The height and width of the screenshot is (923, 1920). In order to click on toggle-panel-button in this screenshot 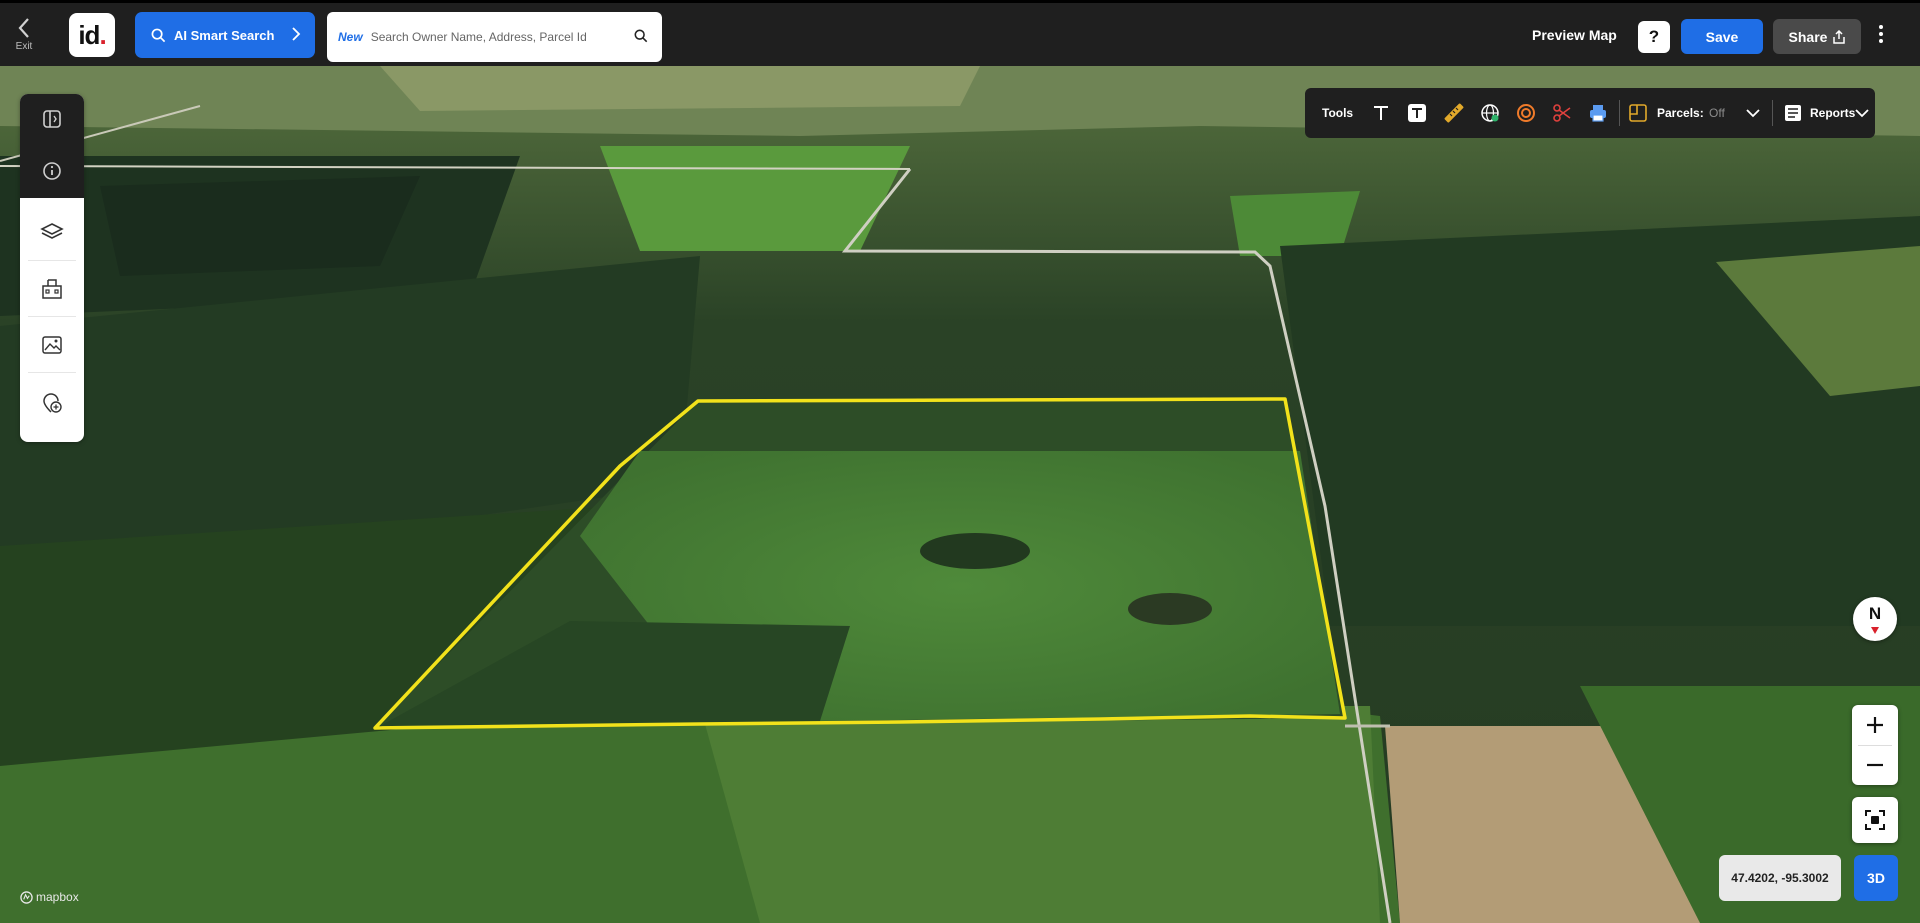, I will do `click(52, 119)`.